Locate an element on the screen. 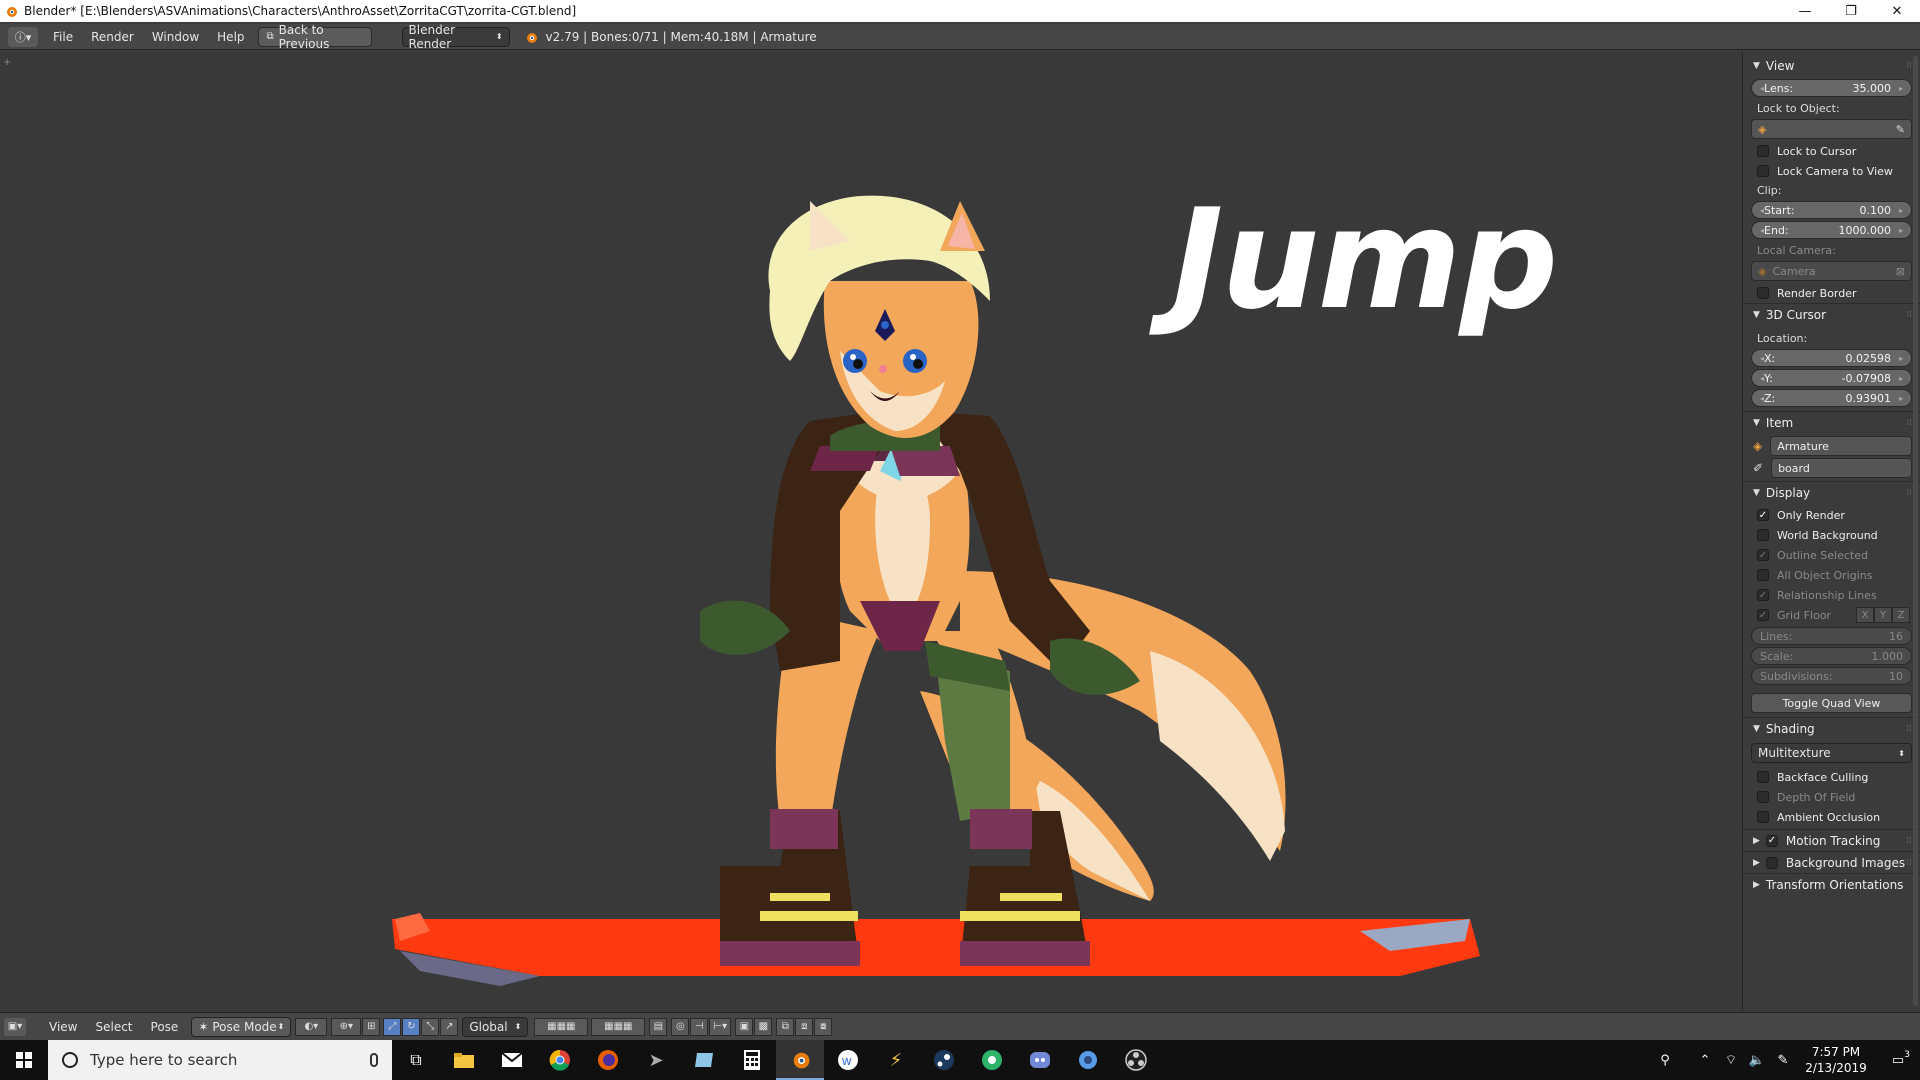 This screenshot has width=1920, height=1080. layer-buttons-2: ▦▦▦ is located at coordinates (618, 1026).